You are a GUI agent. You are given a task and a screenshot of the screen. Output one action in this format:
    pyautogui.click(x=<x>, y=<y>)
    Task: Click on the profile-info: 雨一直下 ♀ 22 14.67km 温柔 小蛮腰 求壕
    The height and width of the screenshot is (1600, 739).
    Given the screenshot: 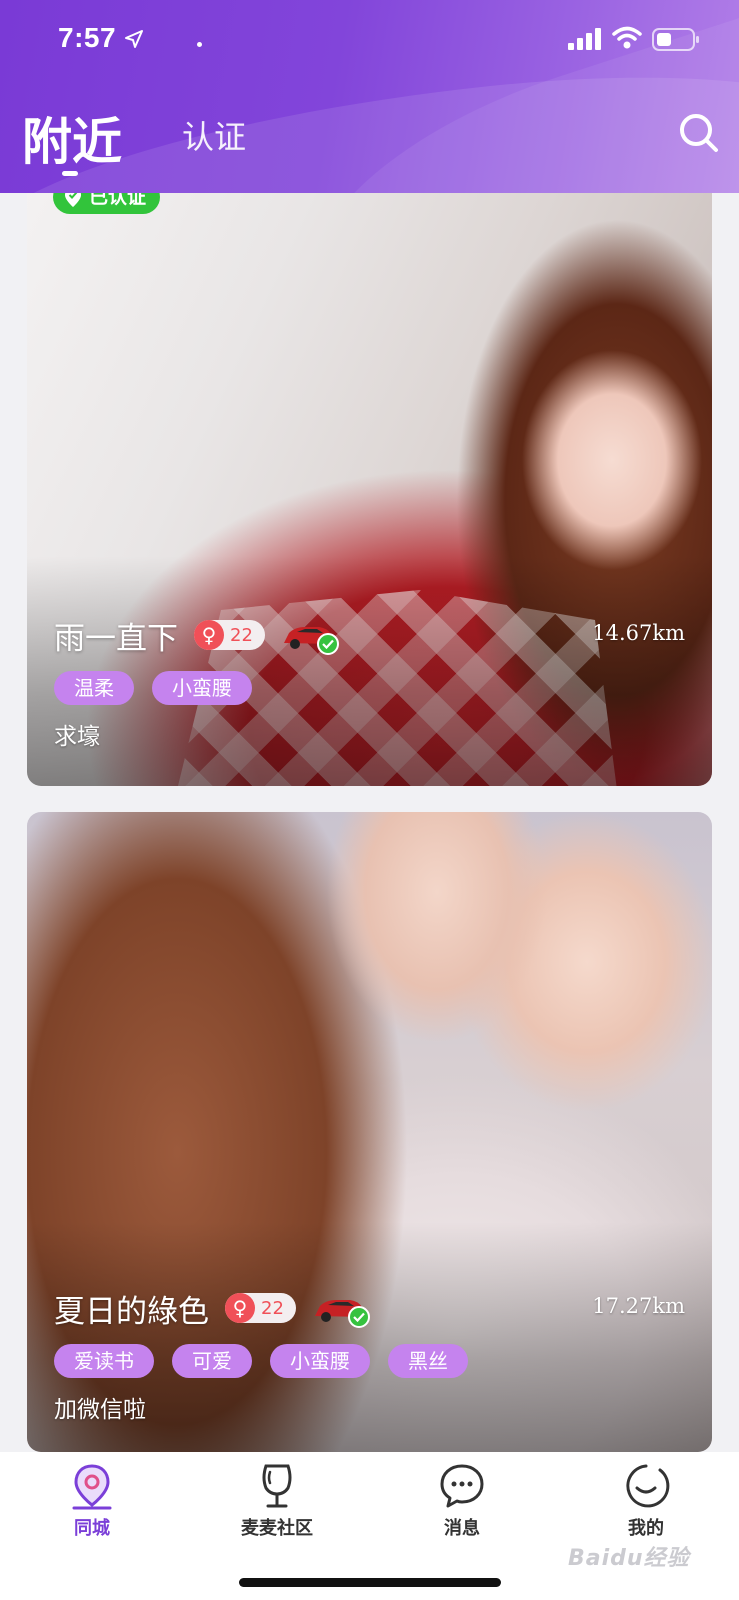 What is the action you would take?
    pyautogui.click(x=369, y=682)
    